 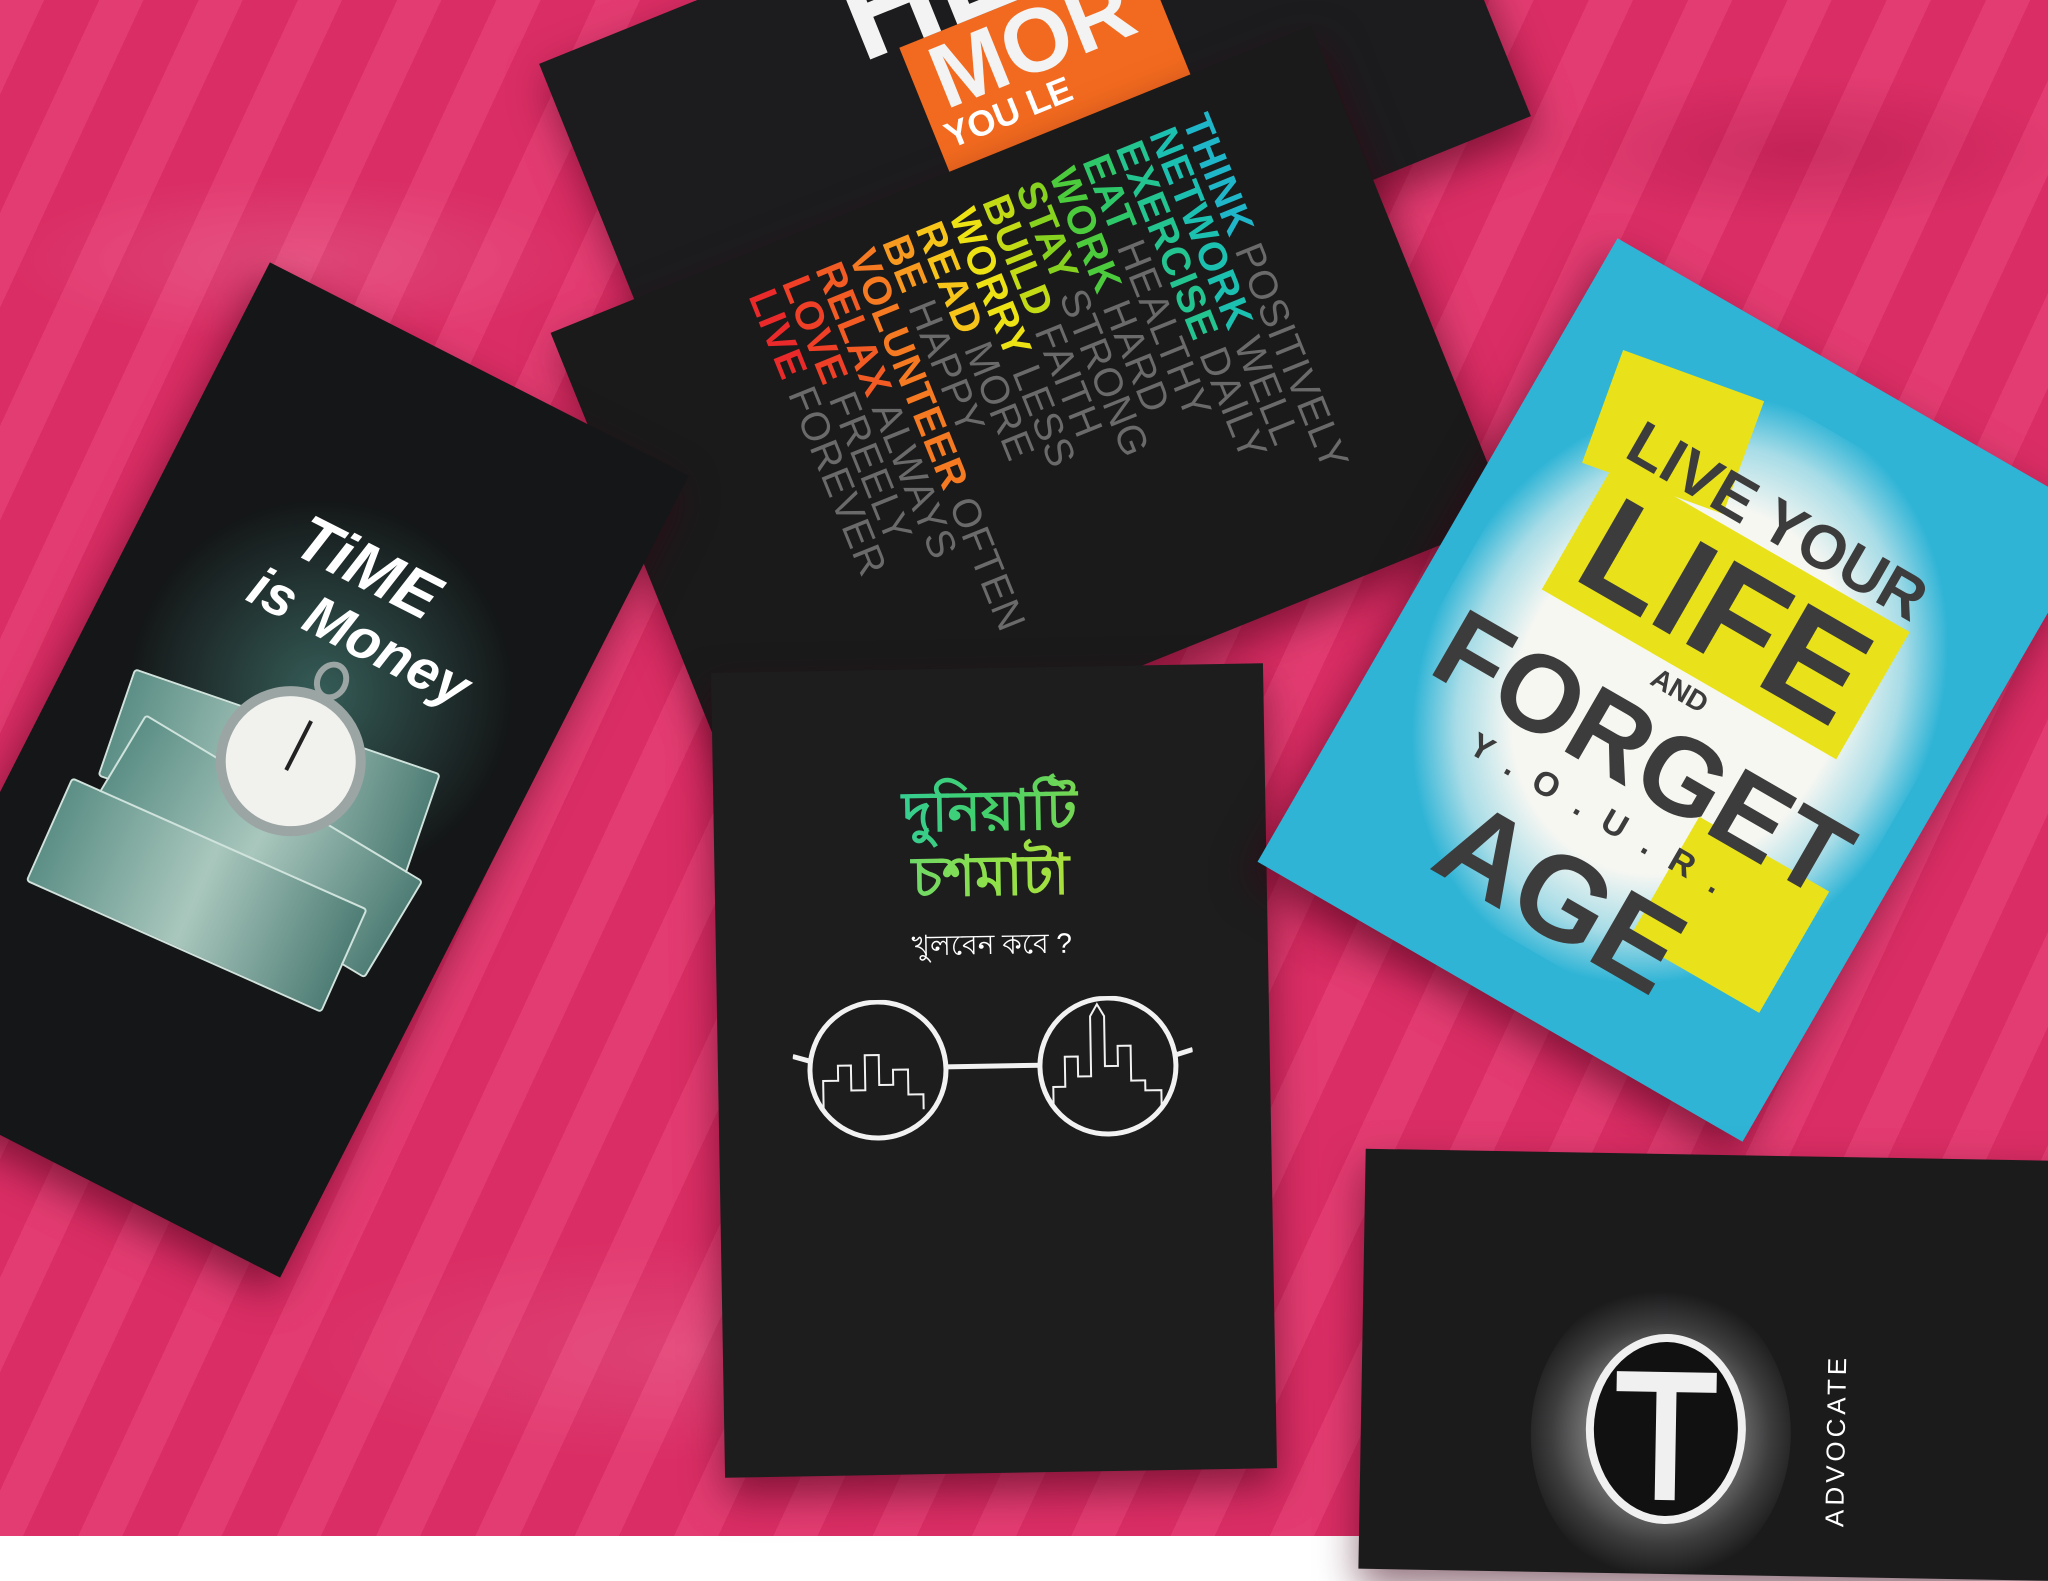 What do you see at coordinates (992, 944) in the screenshot?
I see `bangla-question: খুলবেন কবে ?` at bounding box center [992, 944].